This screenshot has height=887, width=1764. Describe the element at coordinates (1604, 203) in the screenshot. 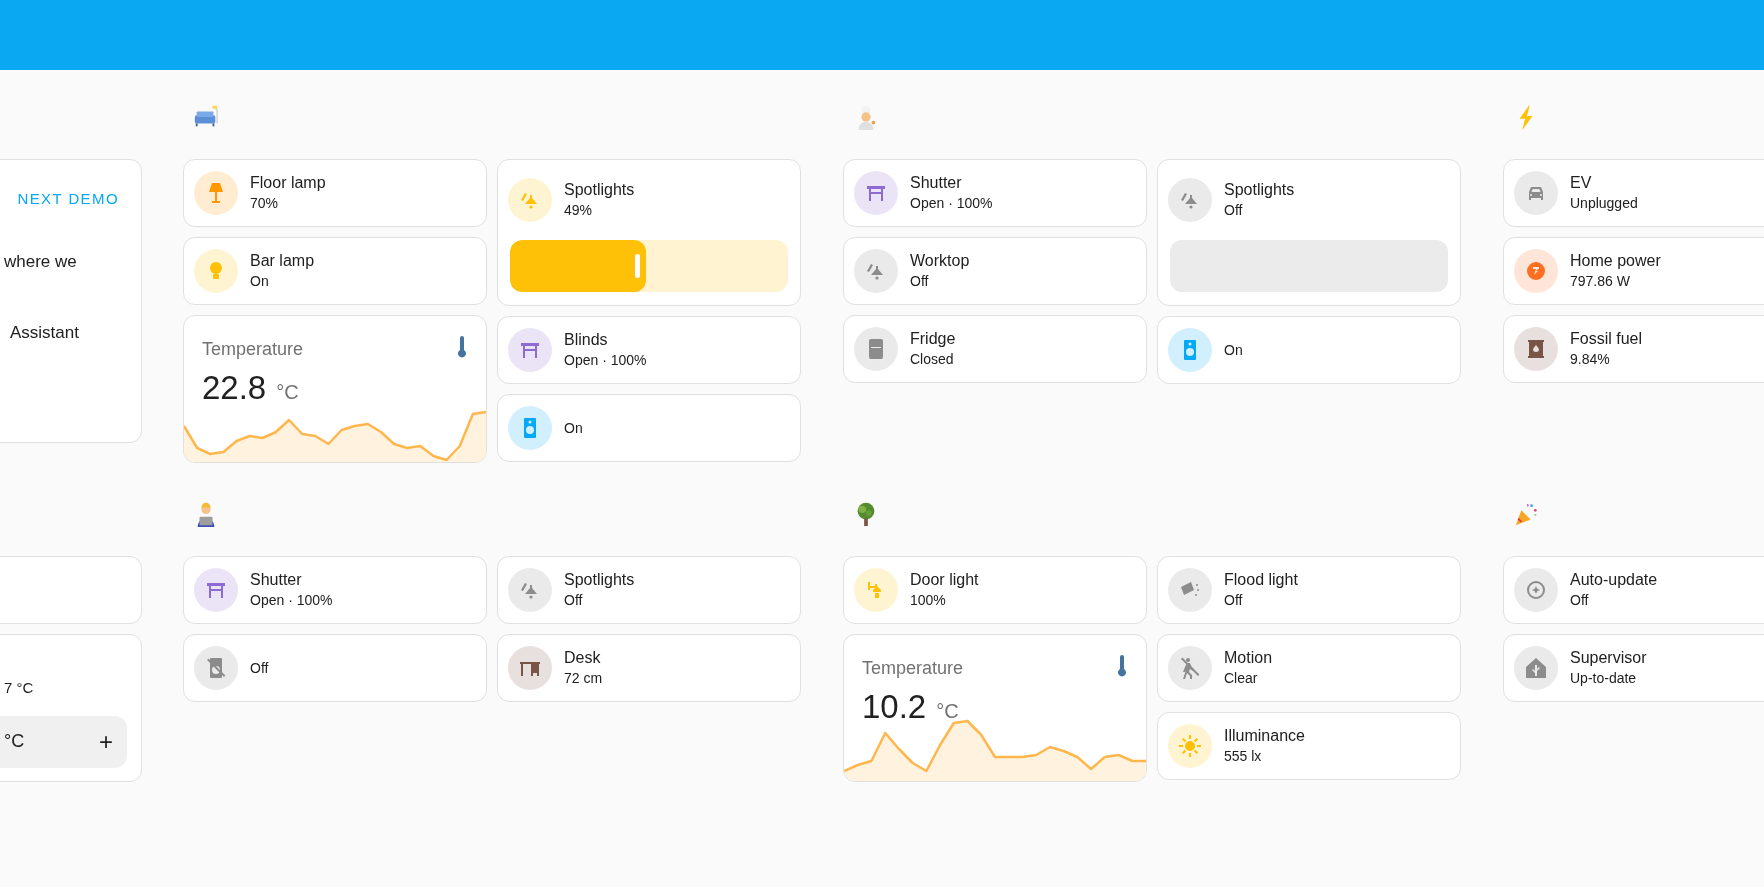

I see `tile-state: Unplugged` at that location.